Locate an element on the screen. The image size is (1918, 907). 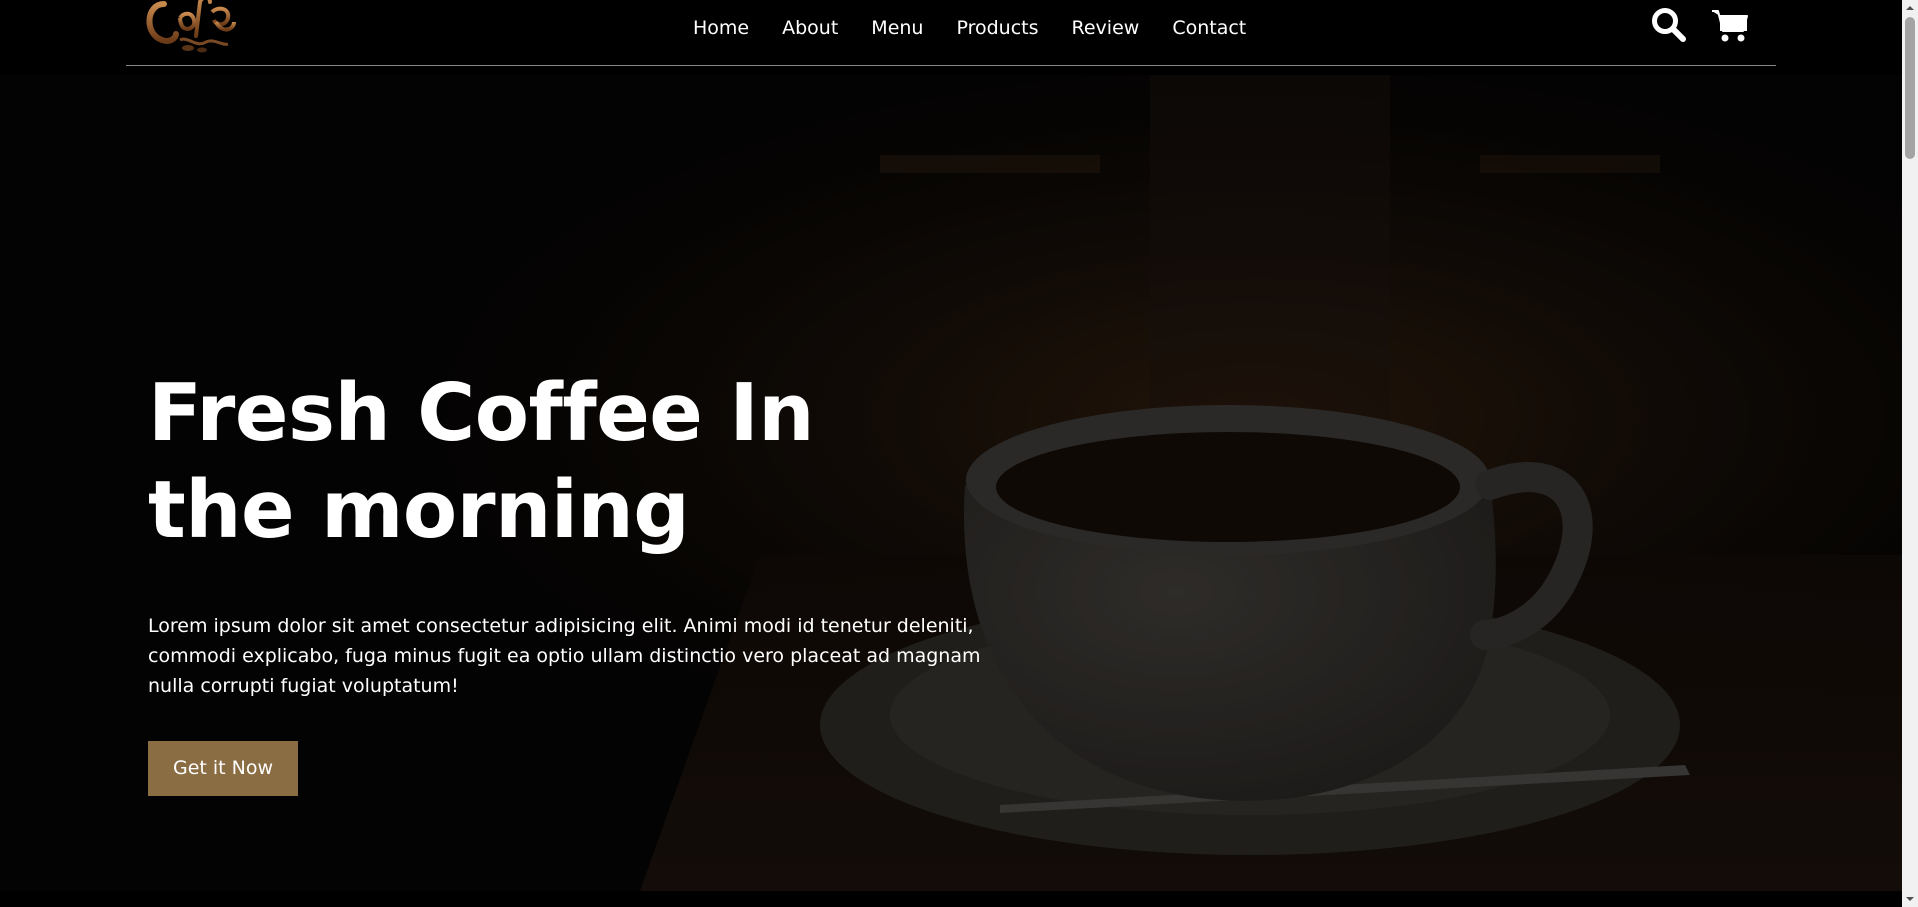
nav-link-about: About is located at coordinates (810, 28).